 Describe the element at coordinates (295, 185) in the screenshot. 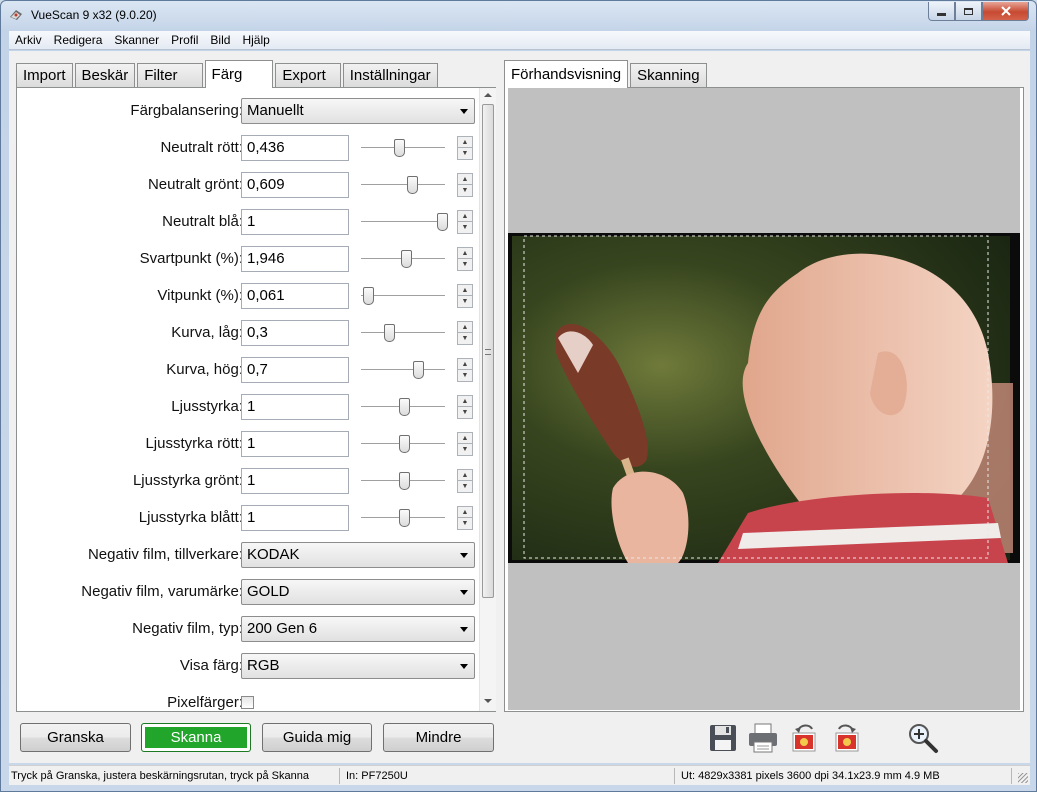

I see `value-input: 0,609` at that location.